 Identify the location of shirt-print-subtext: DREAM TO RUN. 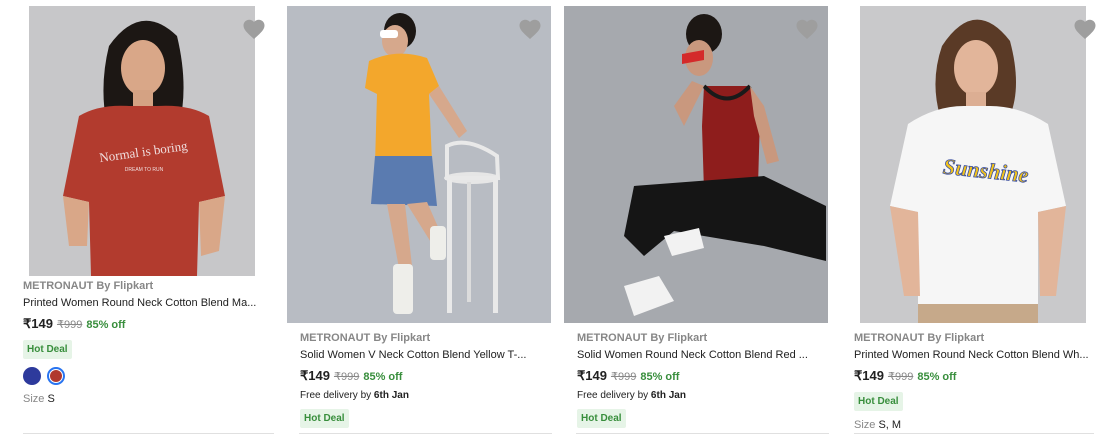
(144, 170).